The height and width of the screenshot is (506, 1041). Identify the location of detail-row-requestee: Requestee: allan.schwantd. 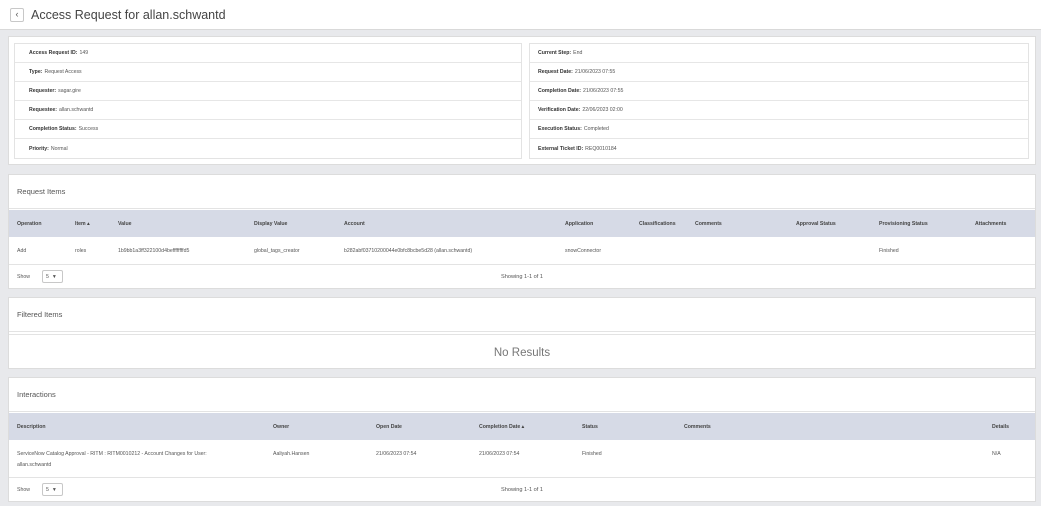
(268, 110).